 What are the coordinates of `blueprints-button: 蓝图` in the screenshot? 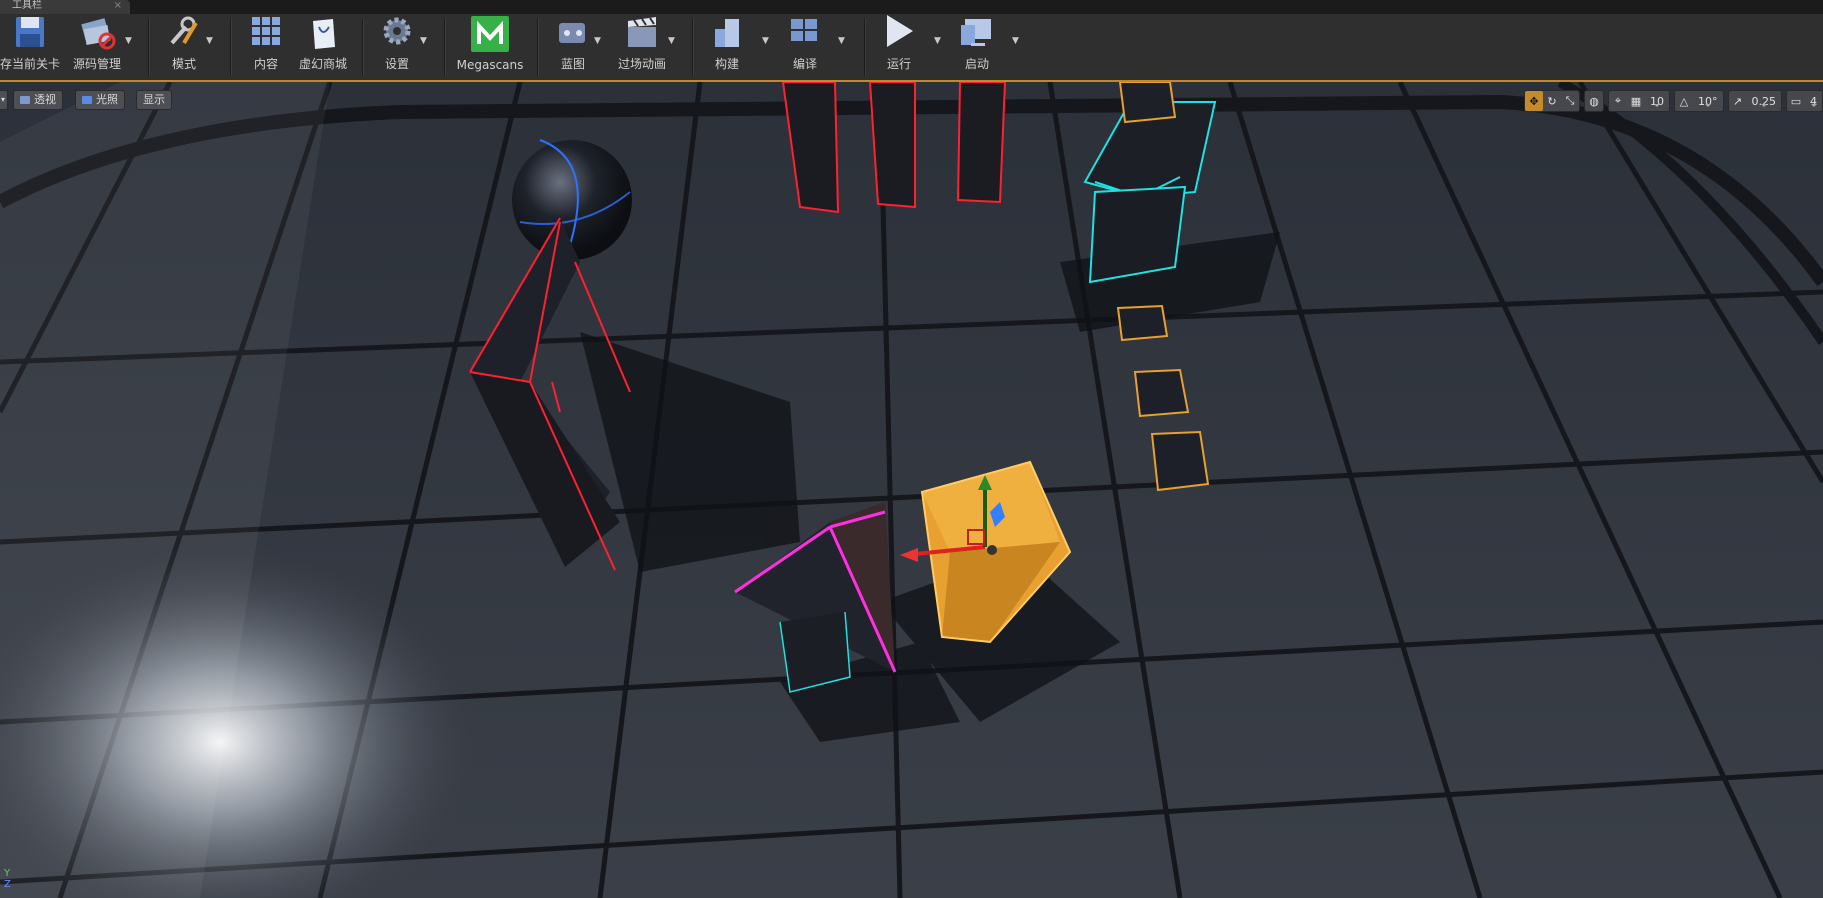 It's located at (573, 46).